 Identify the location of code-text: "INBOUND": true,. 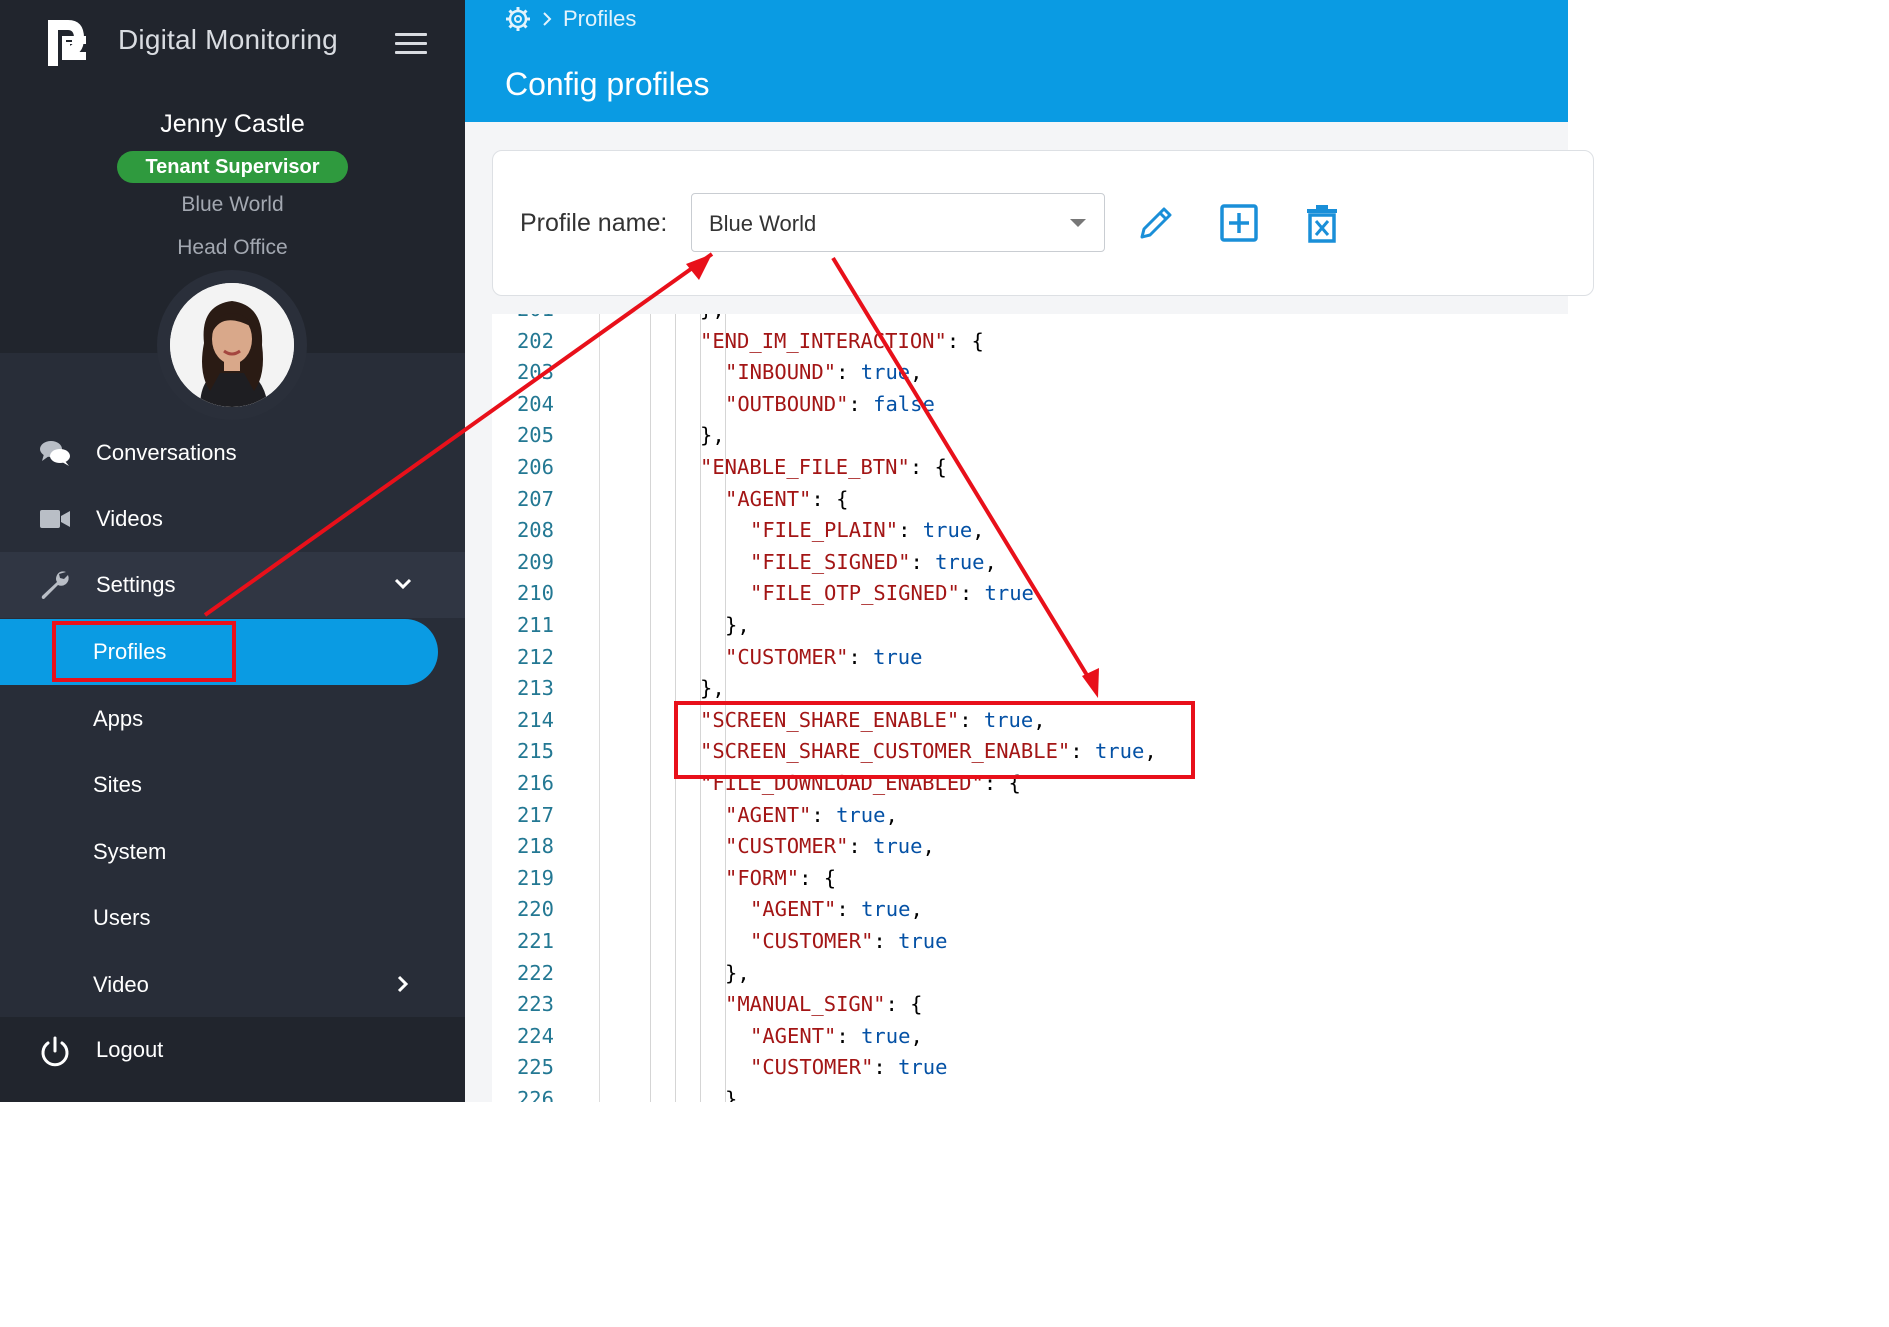
(824, 372).